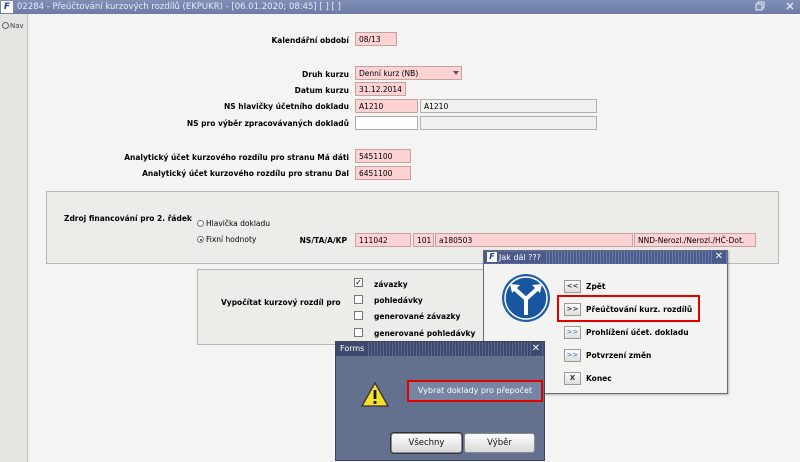 The width and height of the screenshot is (800, 462). What do you see at coordinates (231, 239) in the screenshot?
I see `fixni-hodnoty-label: Fixní hodnoty` at bounding box center [231, 239].